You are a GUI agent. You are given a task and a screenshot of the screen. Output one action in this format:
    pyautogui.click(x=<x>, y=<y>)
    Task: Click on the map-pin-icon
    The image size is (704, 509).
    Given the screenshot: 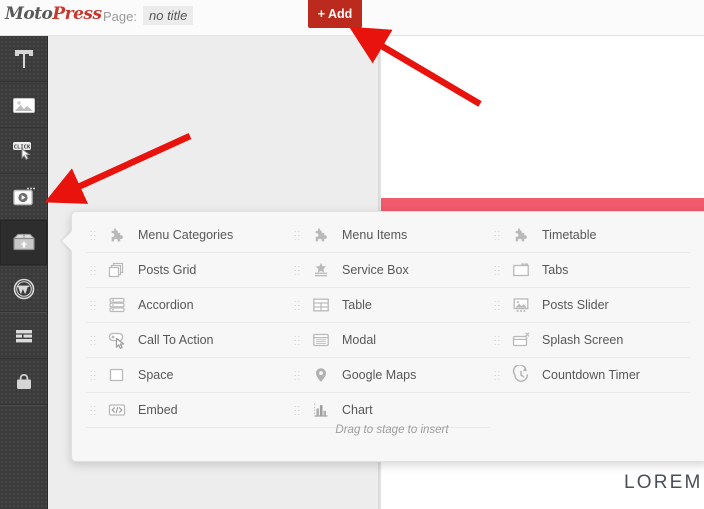 What is the action you would take?
    pyautogui.click(x=321, y=375)
    